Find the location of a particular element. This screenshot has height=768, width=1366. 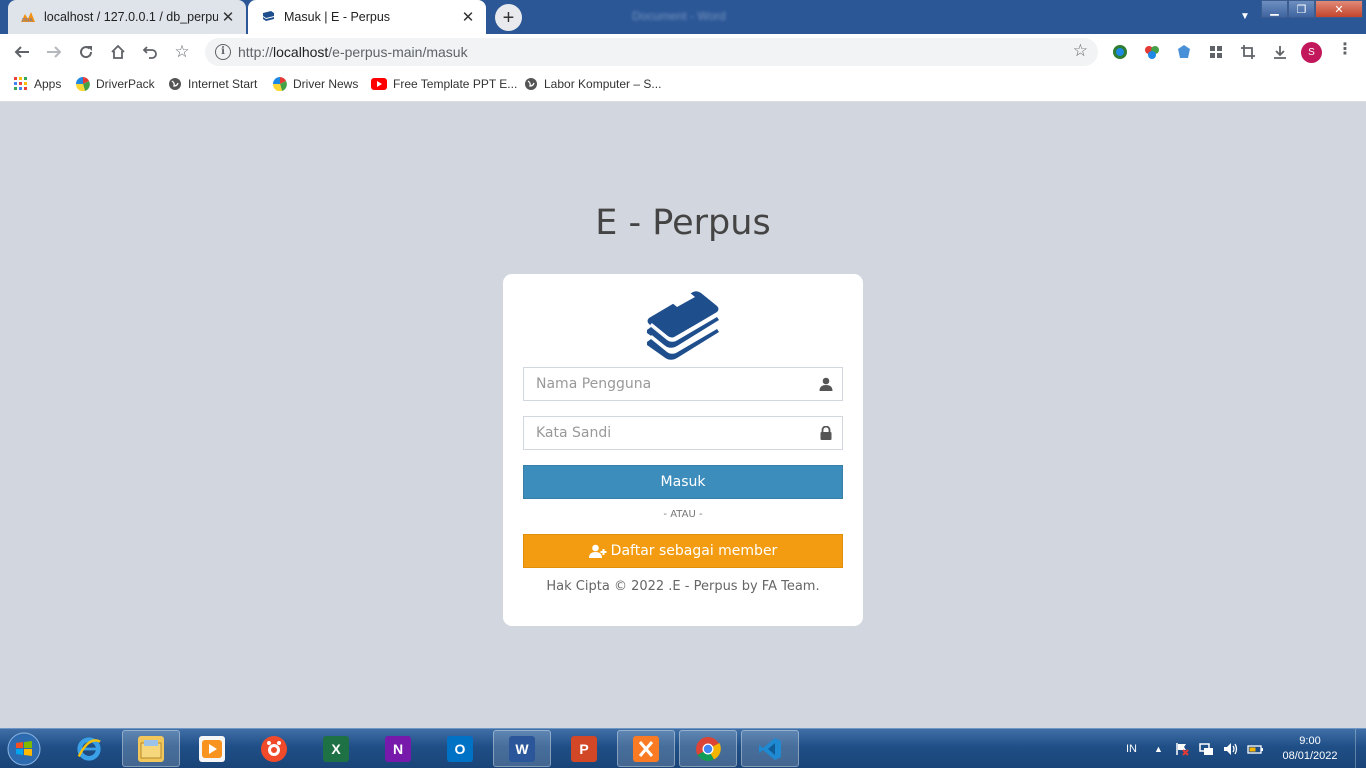

user-plus-icon is located at coordinates (597, 551).